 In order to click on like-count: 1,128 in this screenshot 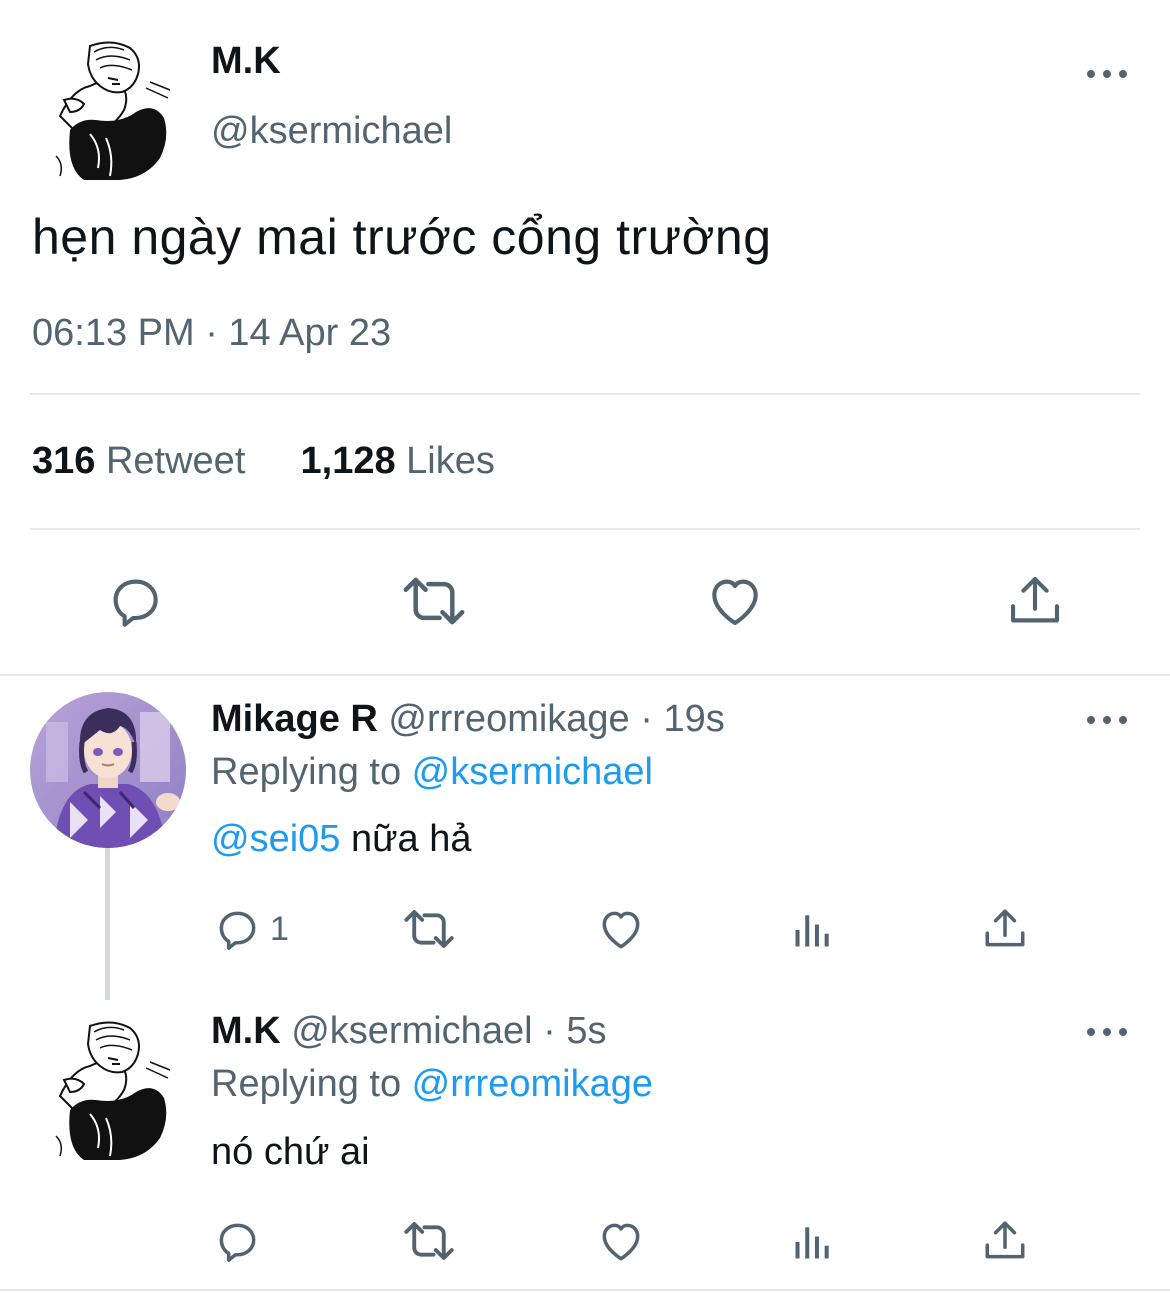, I will do `click(348, 461)`.